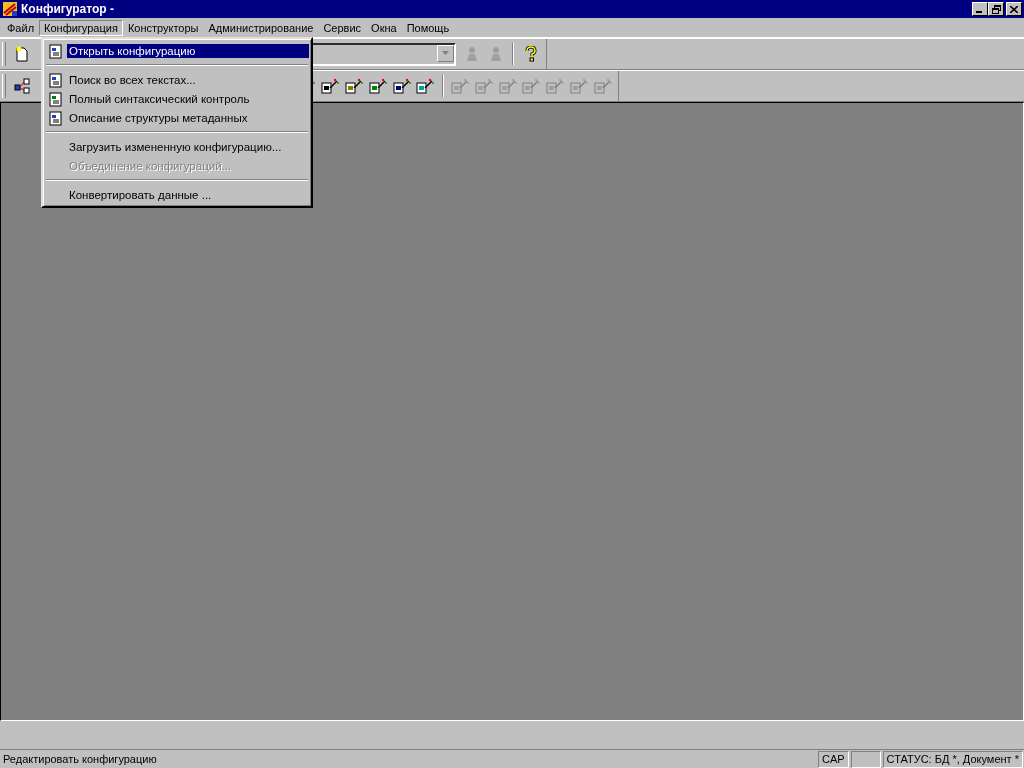 Image resolution: width=1024 pixels, height=768 pixels. I want to click on close-icon, so click(1014, 9).